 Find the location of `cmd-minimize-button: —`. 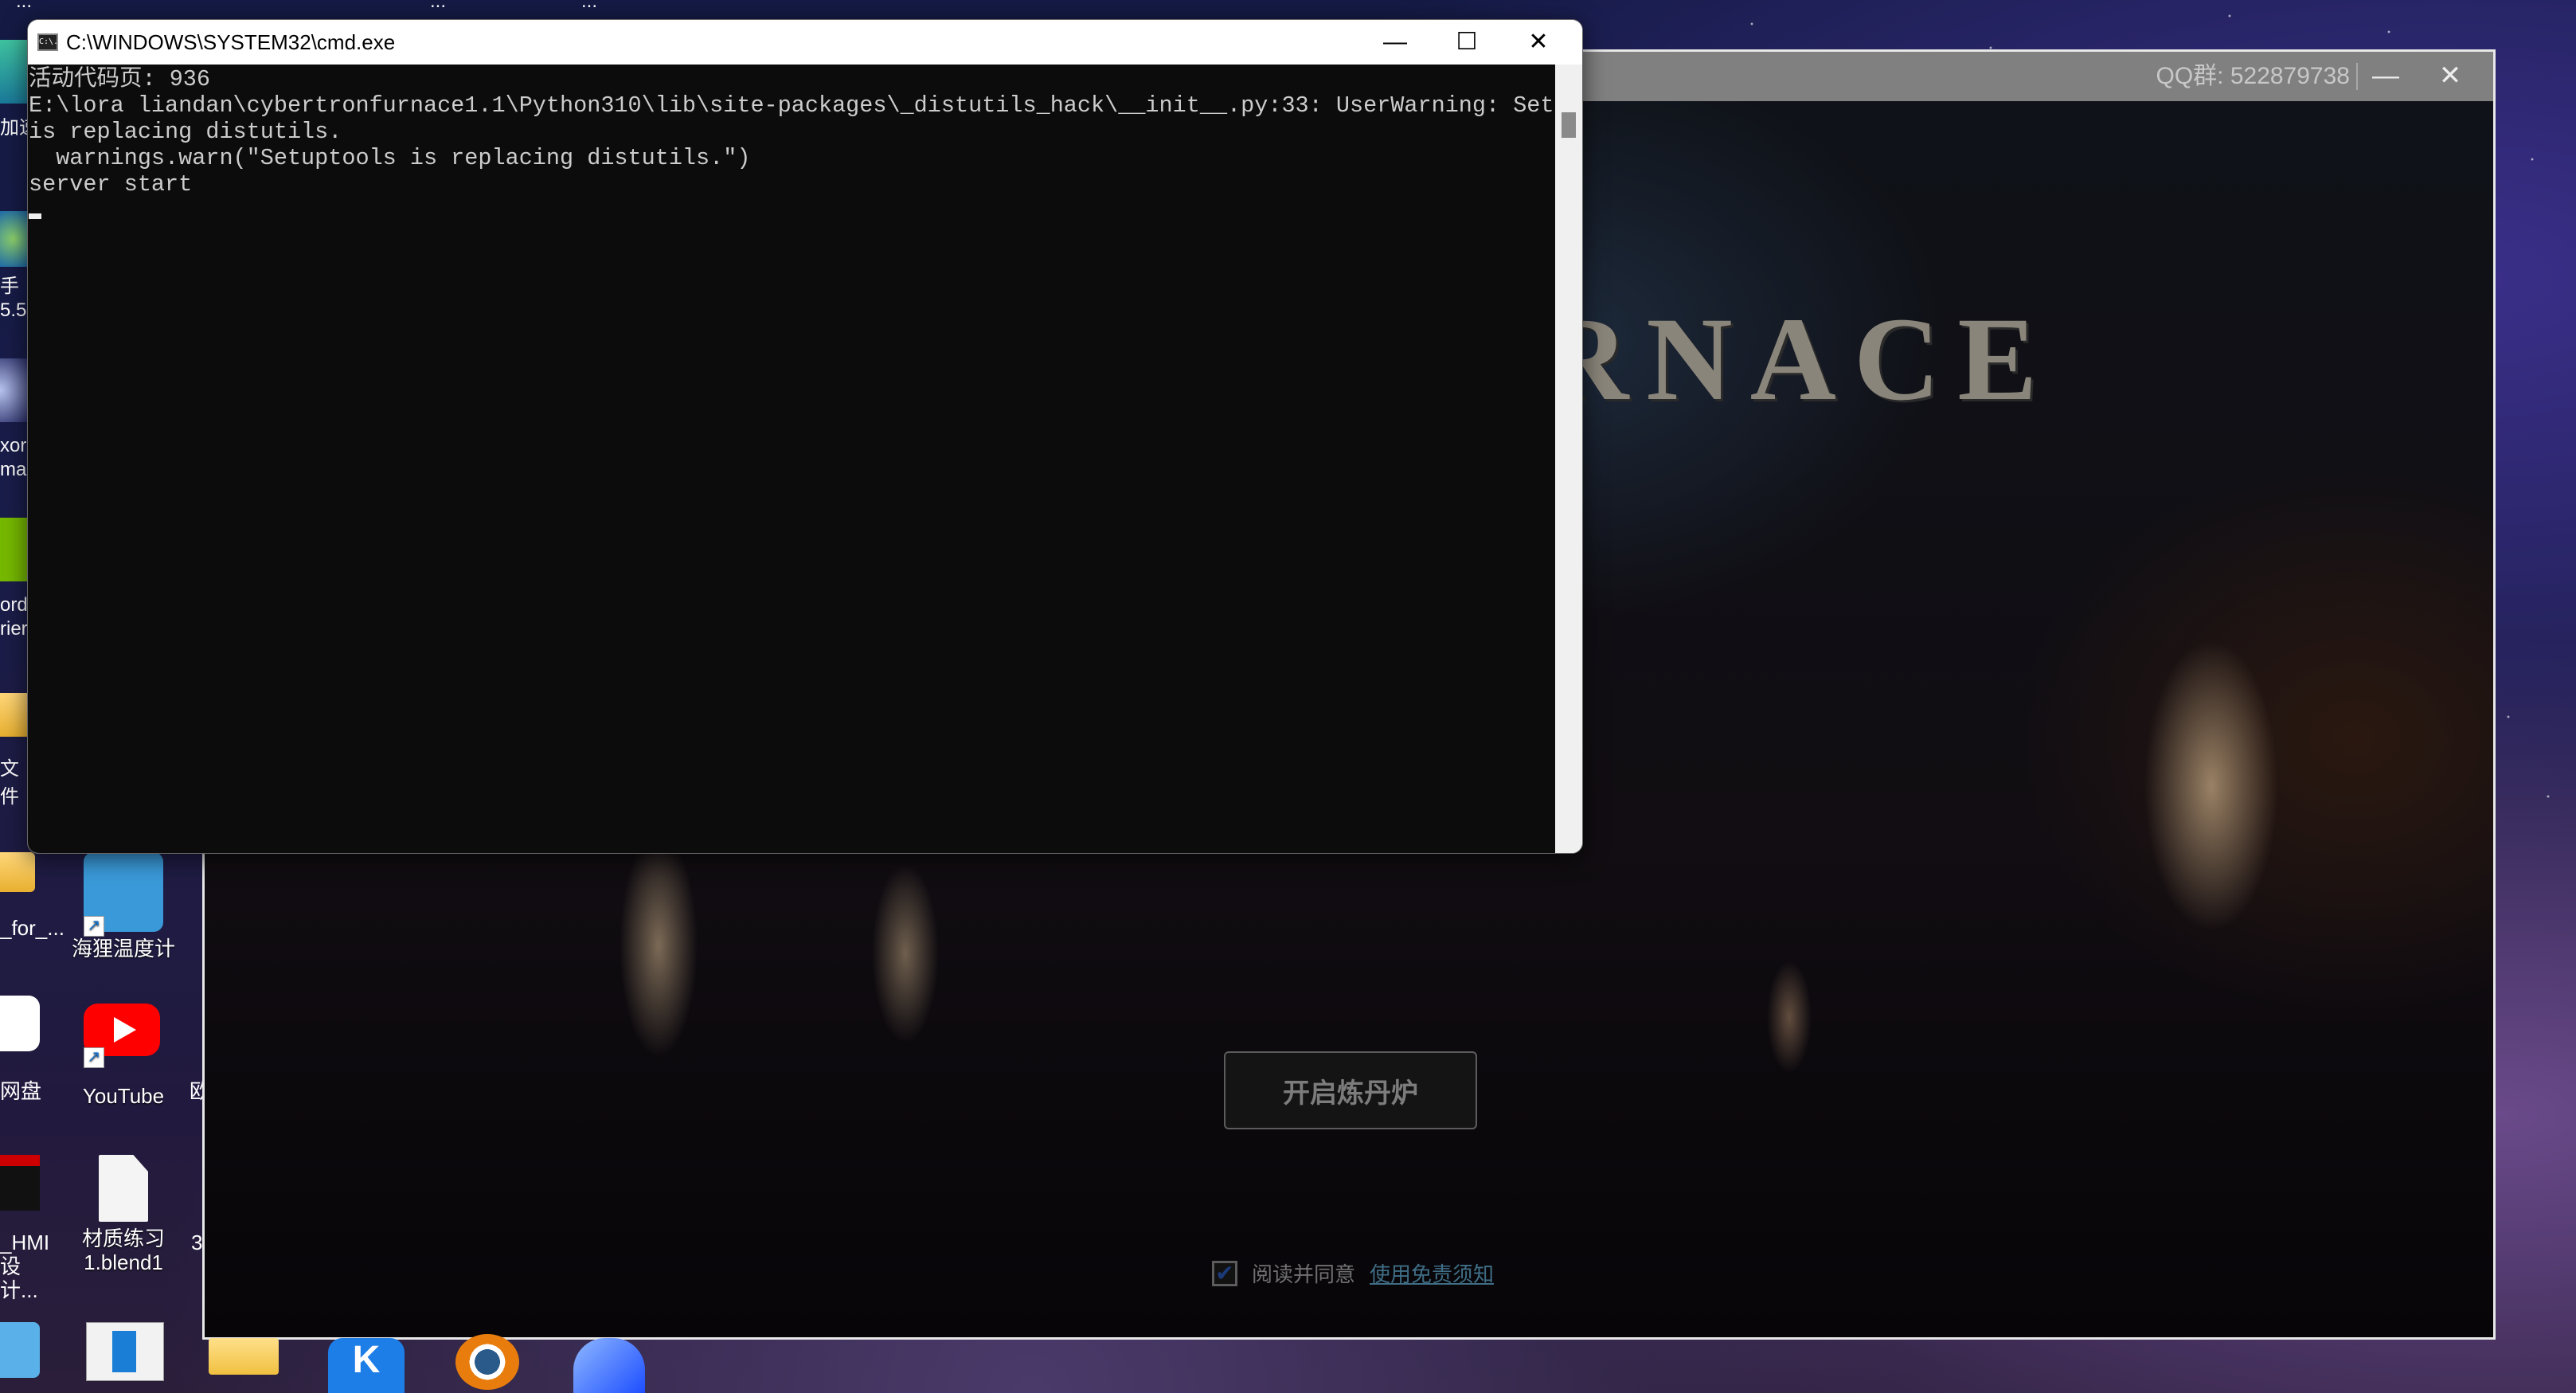

cmd-minimize-button: — is located at coordinates (1395, 42).